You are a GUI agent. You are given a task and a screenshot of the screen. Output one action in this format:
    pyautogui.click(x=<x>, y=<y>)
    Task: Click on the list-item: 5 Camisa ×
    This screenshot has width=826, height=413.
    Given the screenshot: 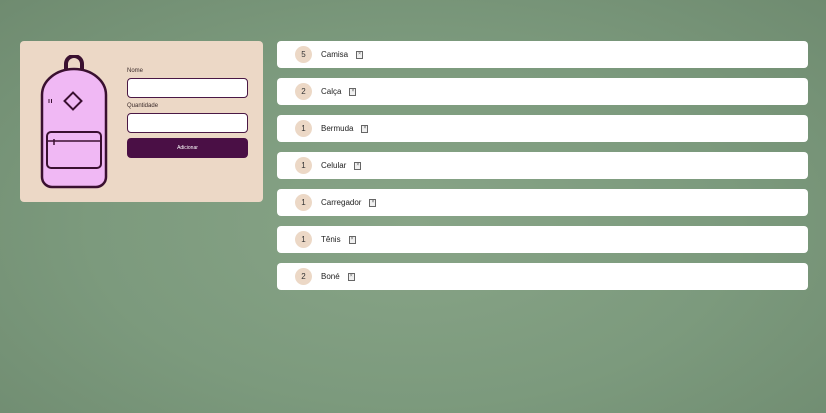 What is the action you would take?
    pyautogui.click(x=542, y=54)
    